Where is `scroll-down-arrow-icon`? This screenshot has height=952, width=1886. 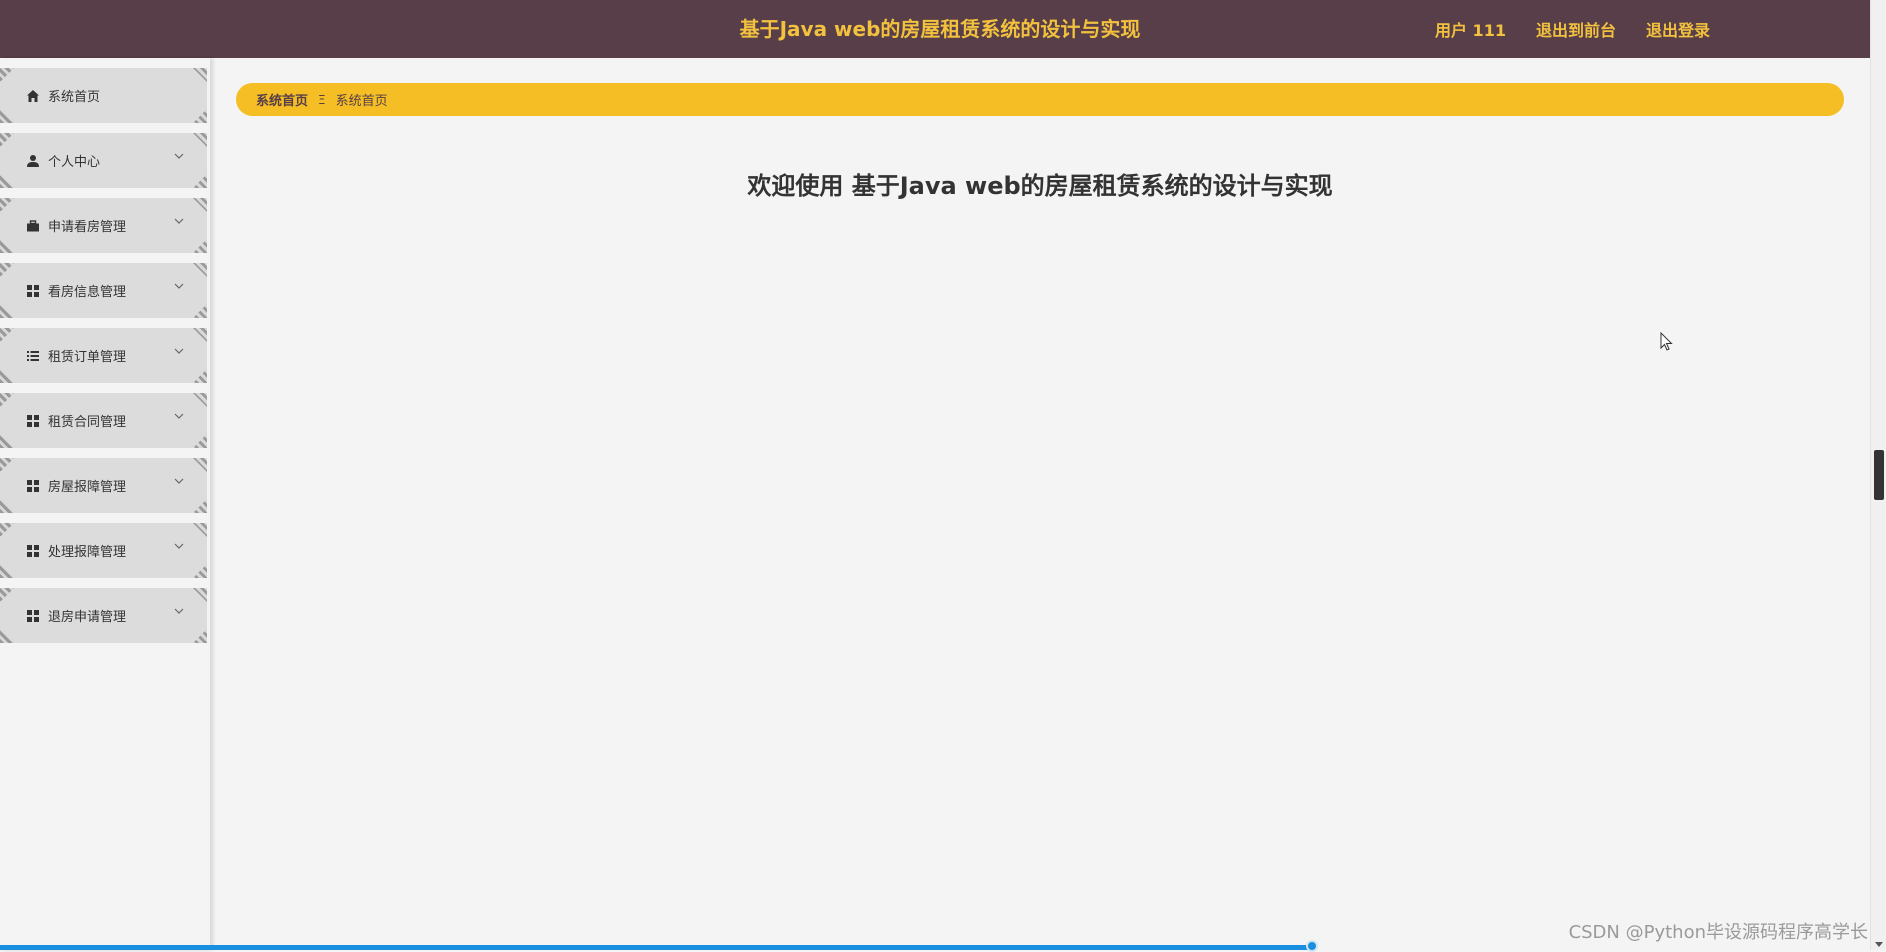
scroll-down-arrow-icon is located at coordinates (1879, 944).